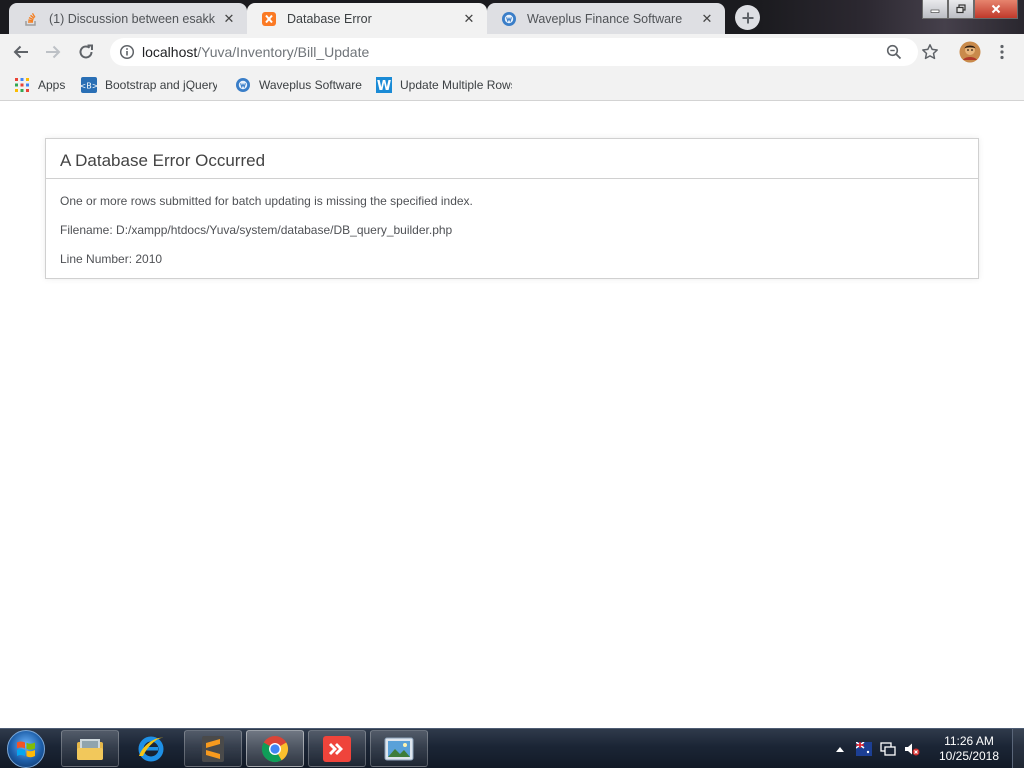 This screenshot has width=1024, height=768. I want to click on taskbar-internet-explorer, so click(151, 748).